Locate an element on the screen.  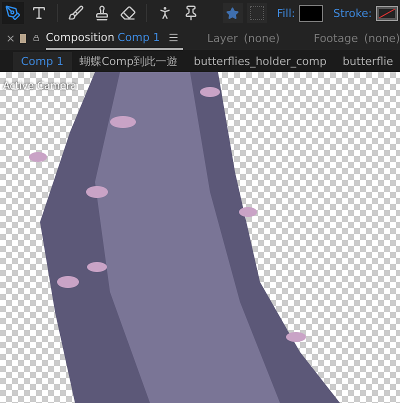
stroke-swatch is located at coordinates (387, 13).